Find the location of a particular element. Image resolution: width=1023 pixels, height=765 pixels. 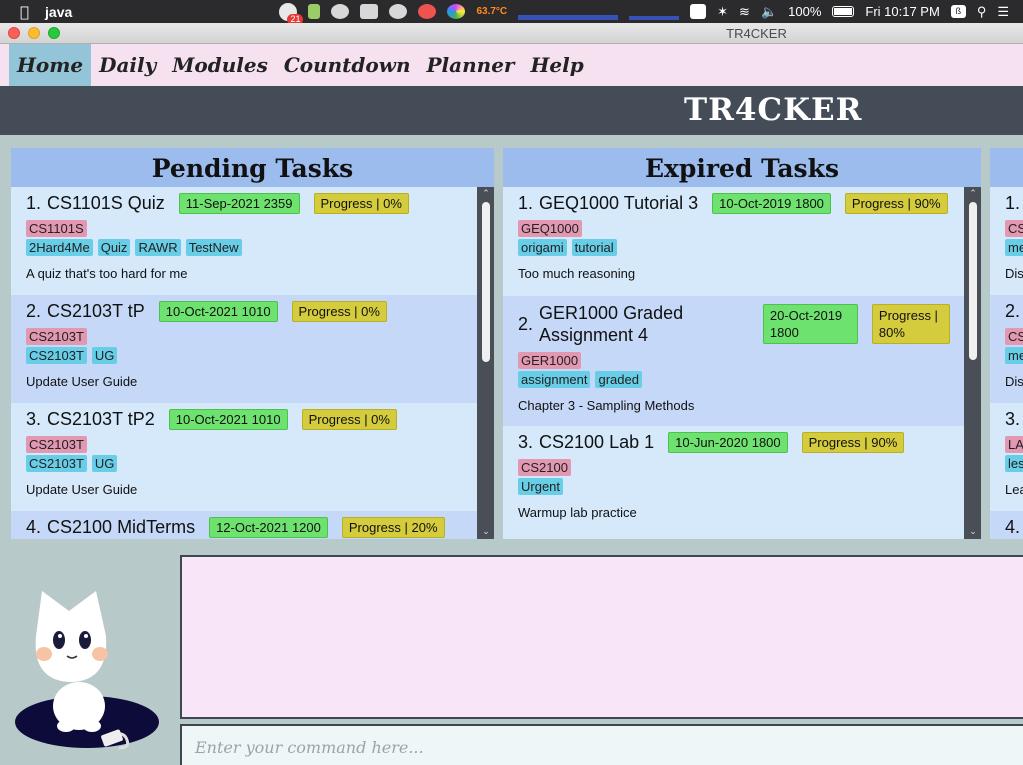

task-card: 2. CS me Dis is located at coordinates (1006, 349).